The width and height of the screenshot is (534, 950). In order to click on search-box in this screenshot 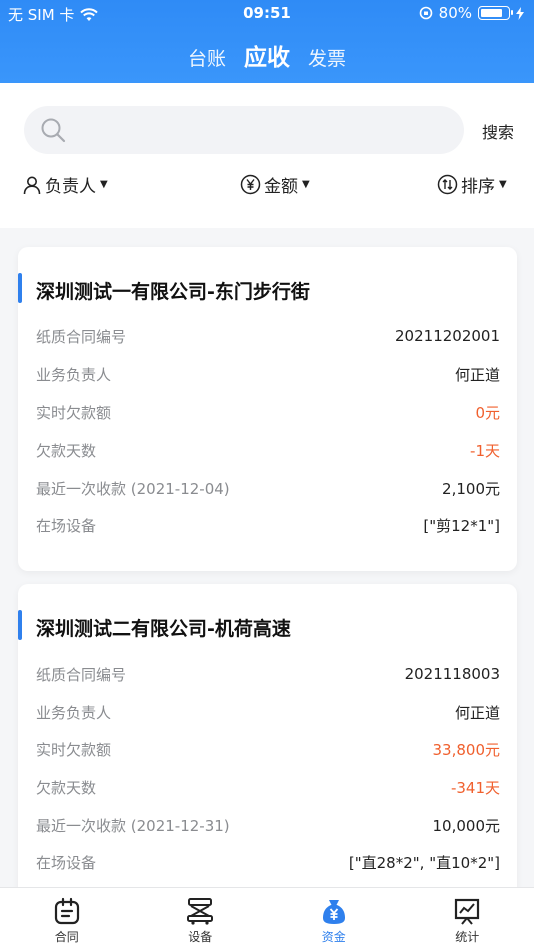, I will do `click(244, 130)`.